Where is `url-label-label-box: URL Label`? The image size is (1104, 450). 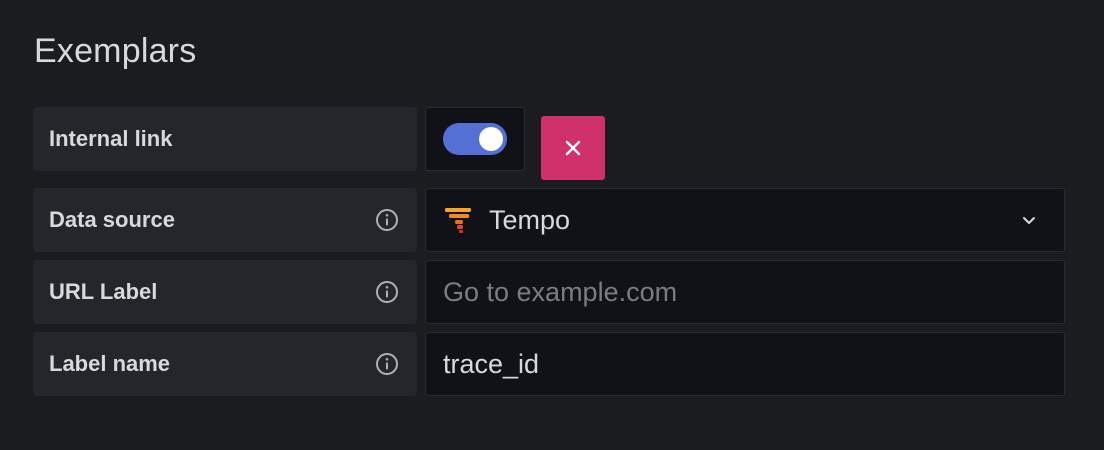 url-label-label-box: URL Label is located at coordinates (225, 292).